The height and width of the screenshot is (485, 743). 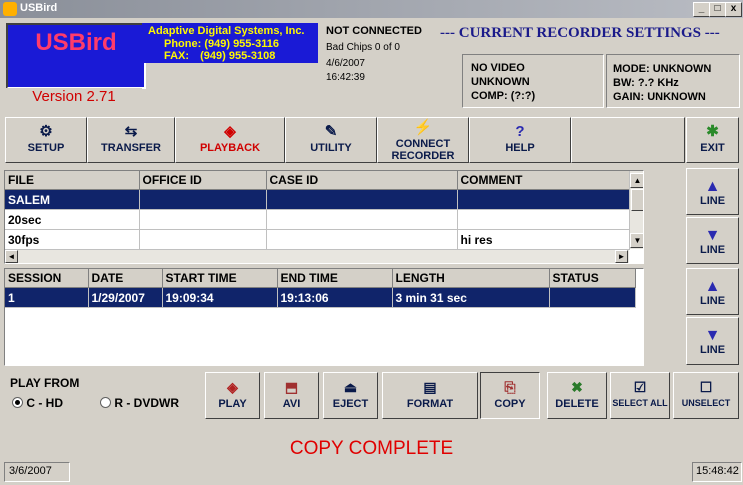 What do you see at coordinates (11, 256) in the screenshot?
I see `scroll-left-arrow-icon: ◄` at bounding box center [11, 256].